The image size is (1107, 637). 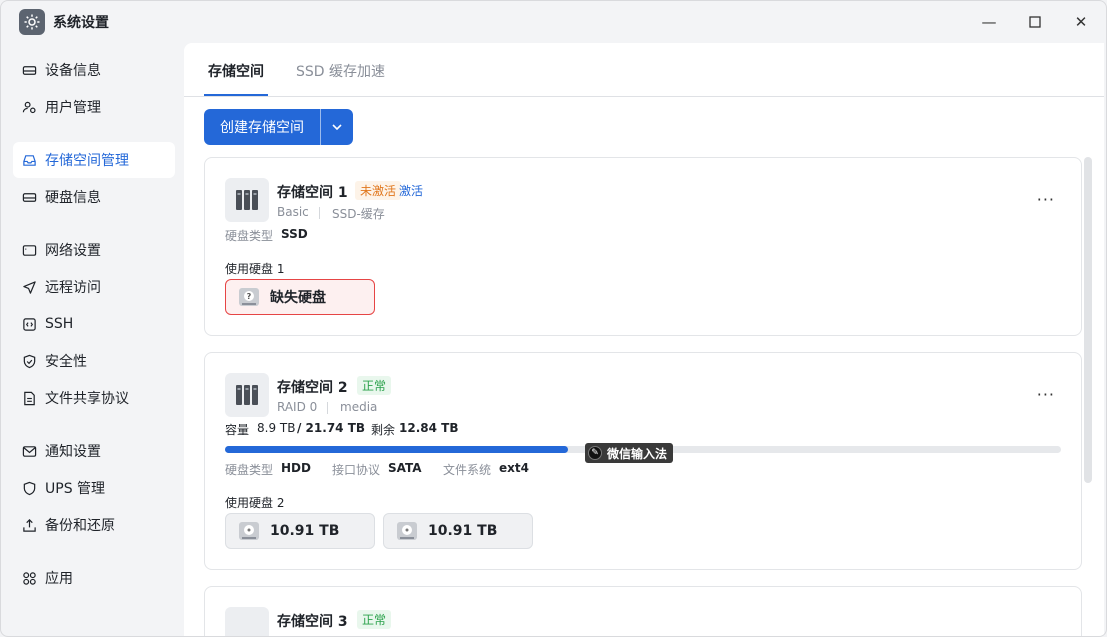 I want to click on sidebar-item-label: UPS 管理, so click(x=75, y=489).